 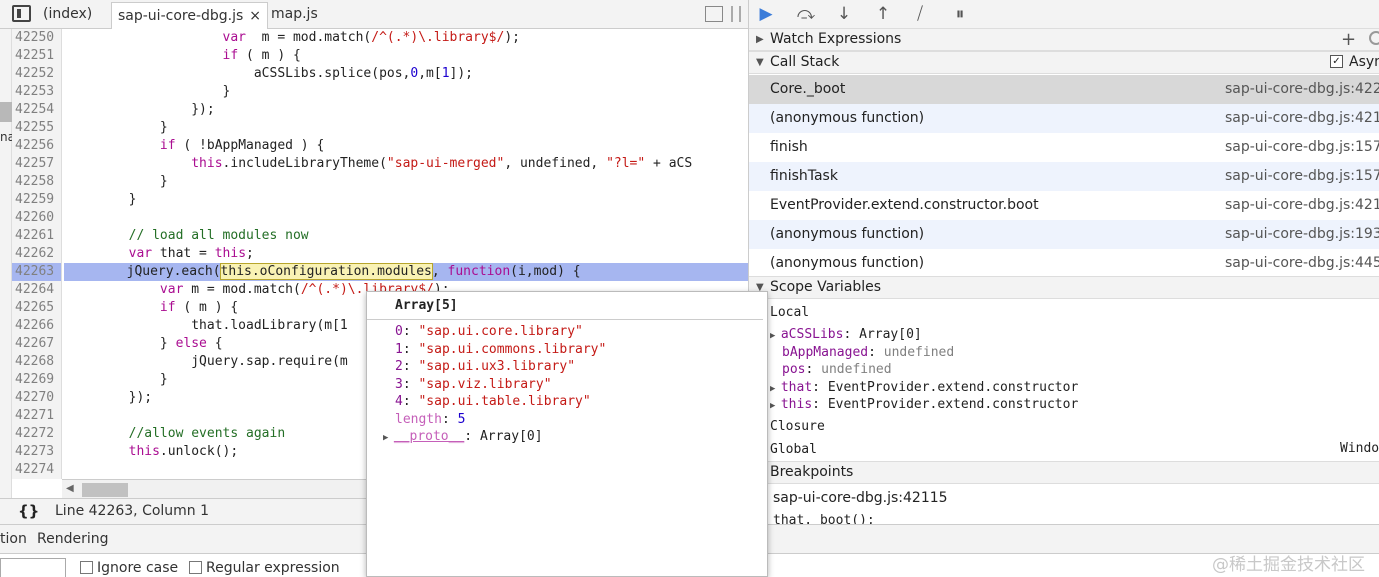 I want to click on breakpoint-location: sap-ui-core-dbg.js:42115, so click(x=860, y=498).